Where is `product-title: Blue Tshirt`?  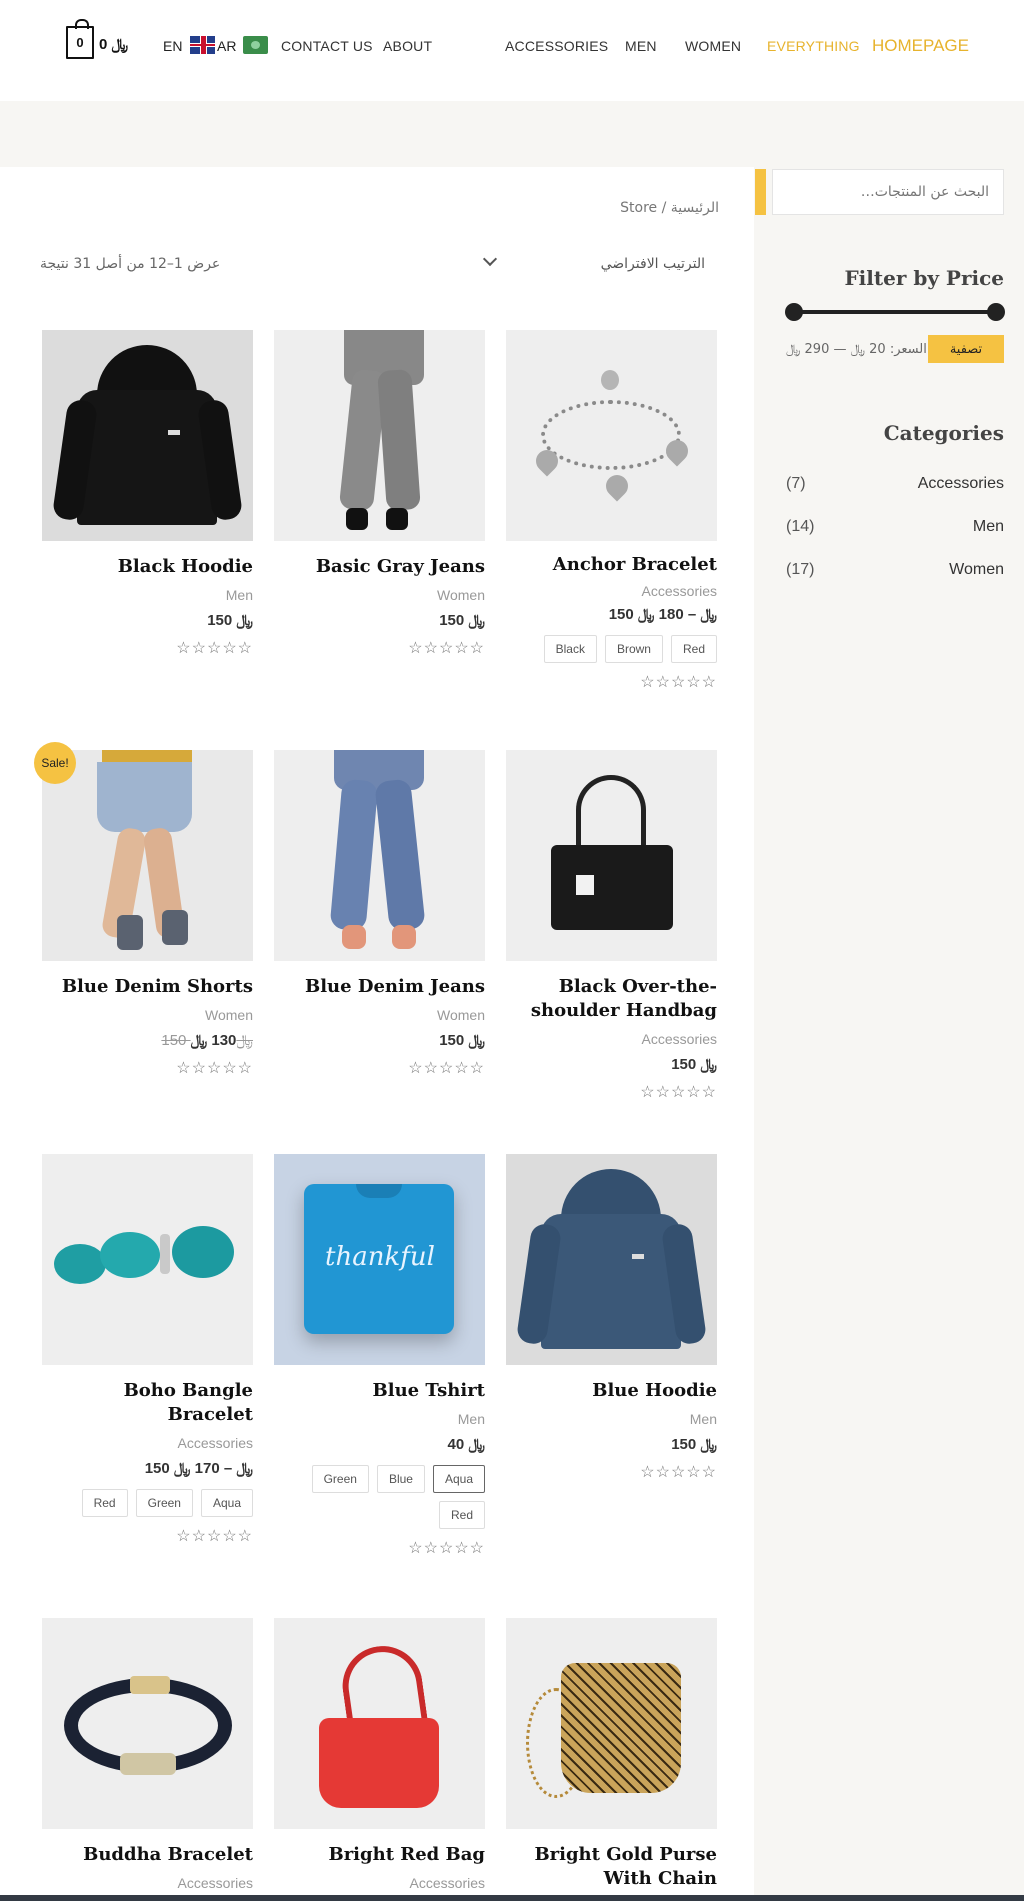 product-title: Blue Tshirt is located at coordinates (379, 1391).